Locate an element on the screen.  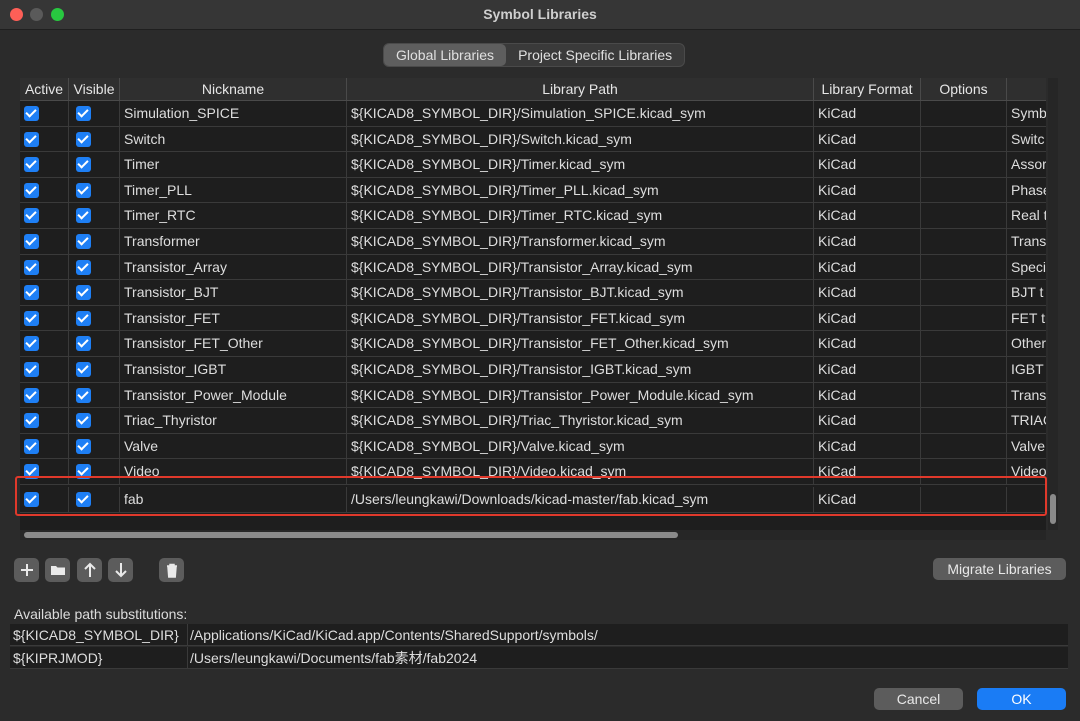
column-header-active: Active is located at coordinates (44, 89).